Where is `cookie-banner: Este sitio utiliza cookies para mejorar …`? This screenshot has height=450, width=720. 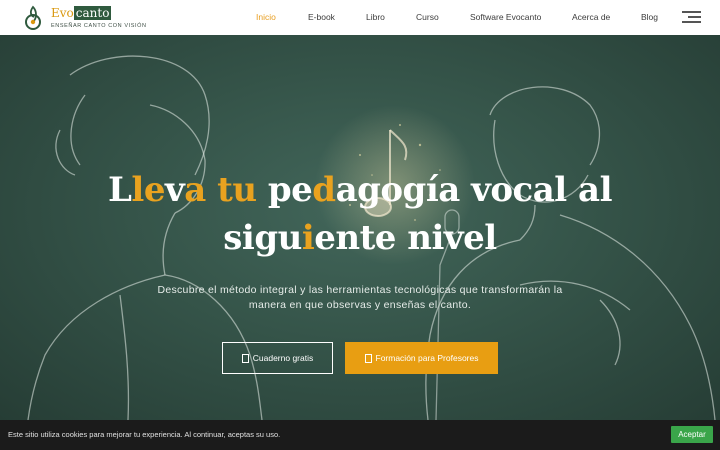 cookie-banner: Este sitio utiliza cookies para mejorar … is located at coordinates (360, 435).